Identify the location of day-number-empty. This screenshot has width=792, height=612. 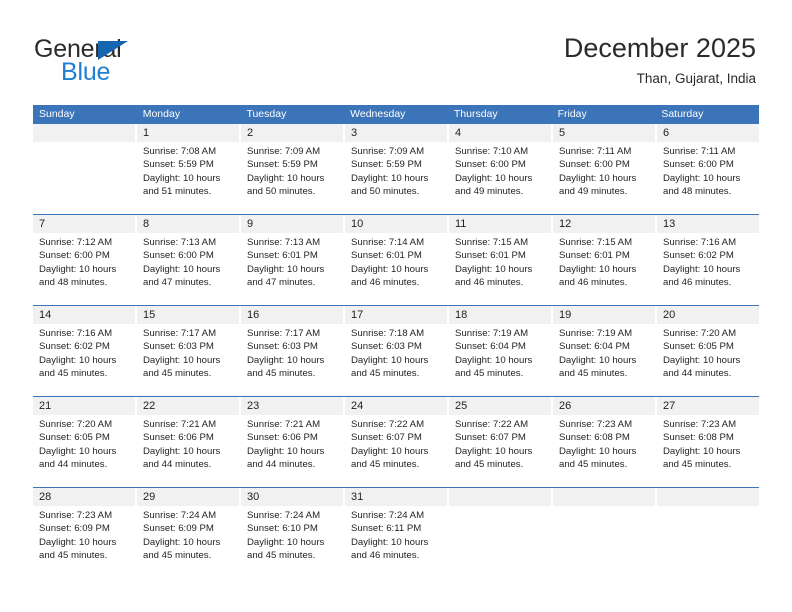
(501, 497).